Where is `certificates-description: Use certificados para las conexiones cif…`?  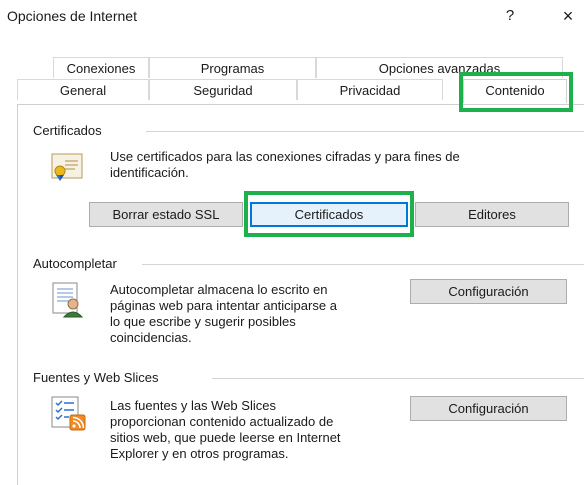 certificates-description: Use certificados para las conexiones cif… is located at coordinates (340, 165).